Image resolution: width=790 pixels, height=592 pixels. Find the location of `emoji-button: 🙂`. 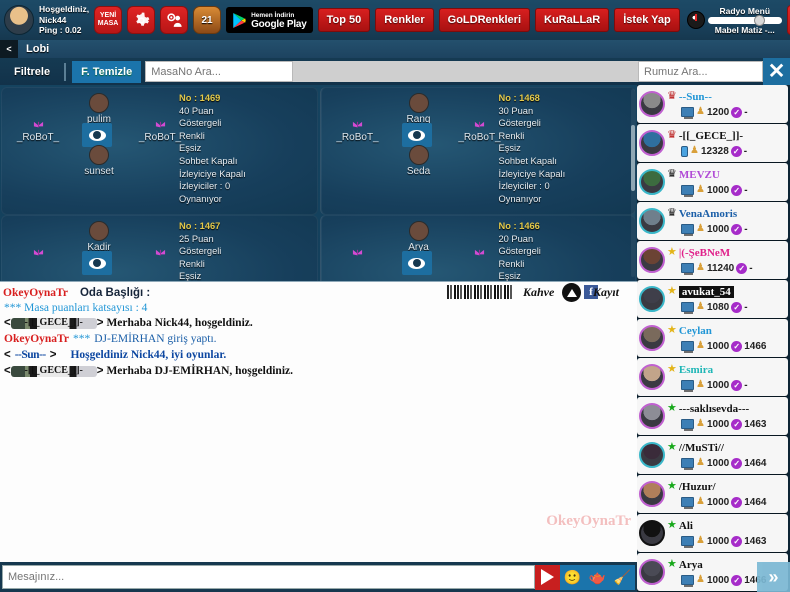

emoji-button: 🙂 is located at coordinates (572, 577).